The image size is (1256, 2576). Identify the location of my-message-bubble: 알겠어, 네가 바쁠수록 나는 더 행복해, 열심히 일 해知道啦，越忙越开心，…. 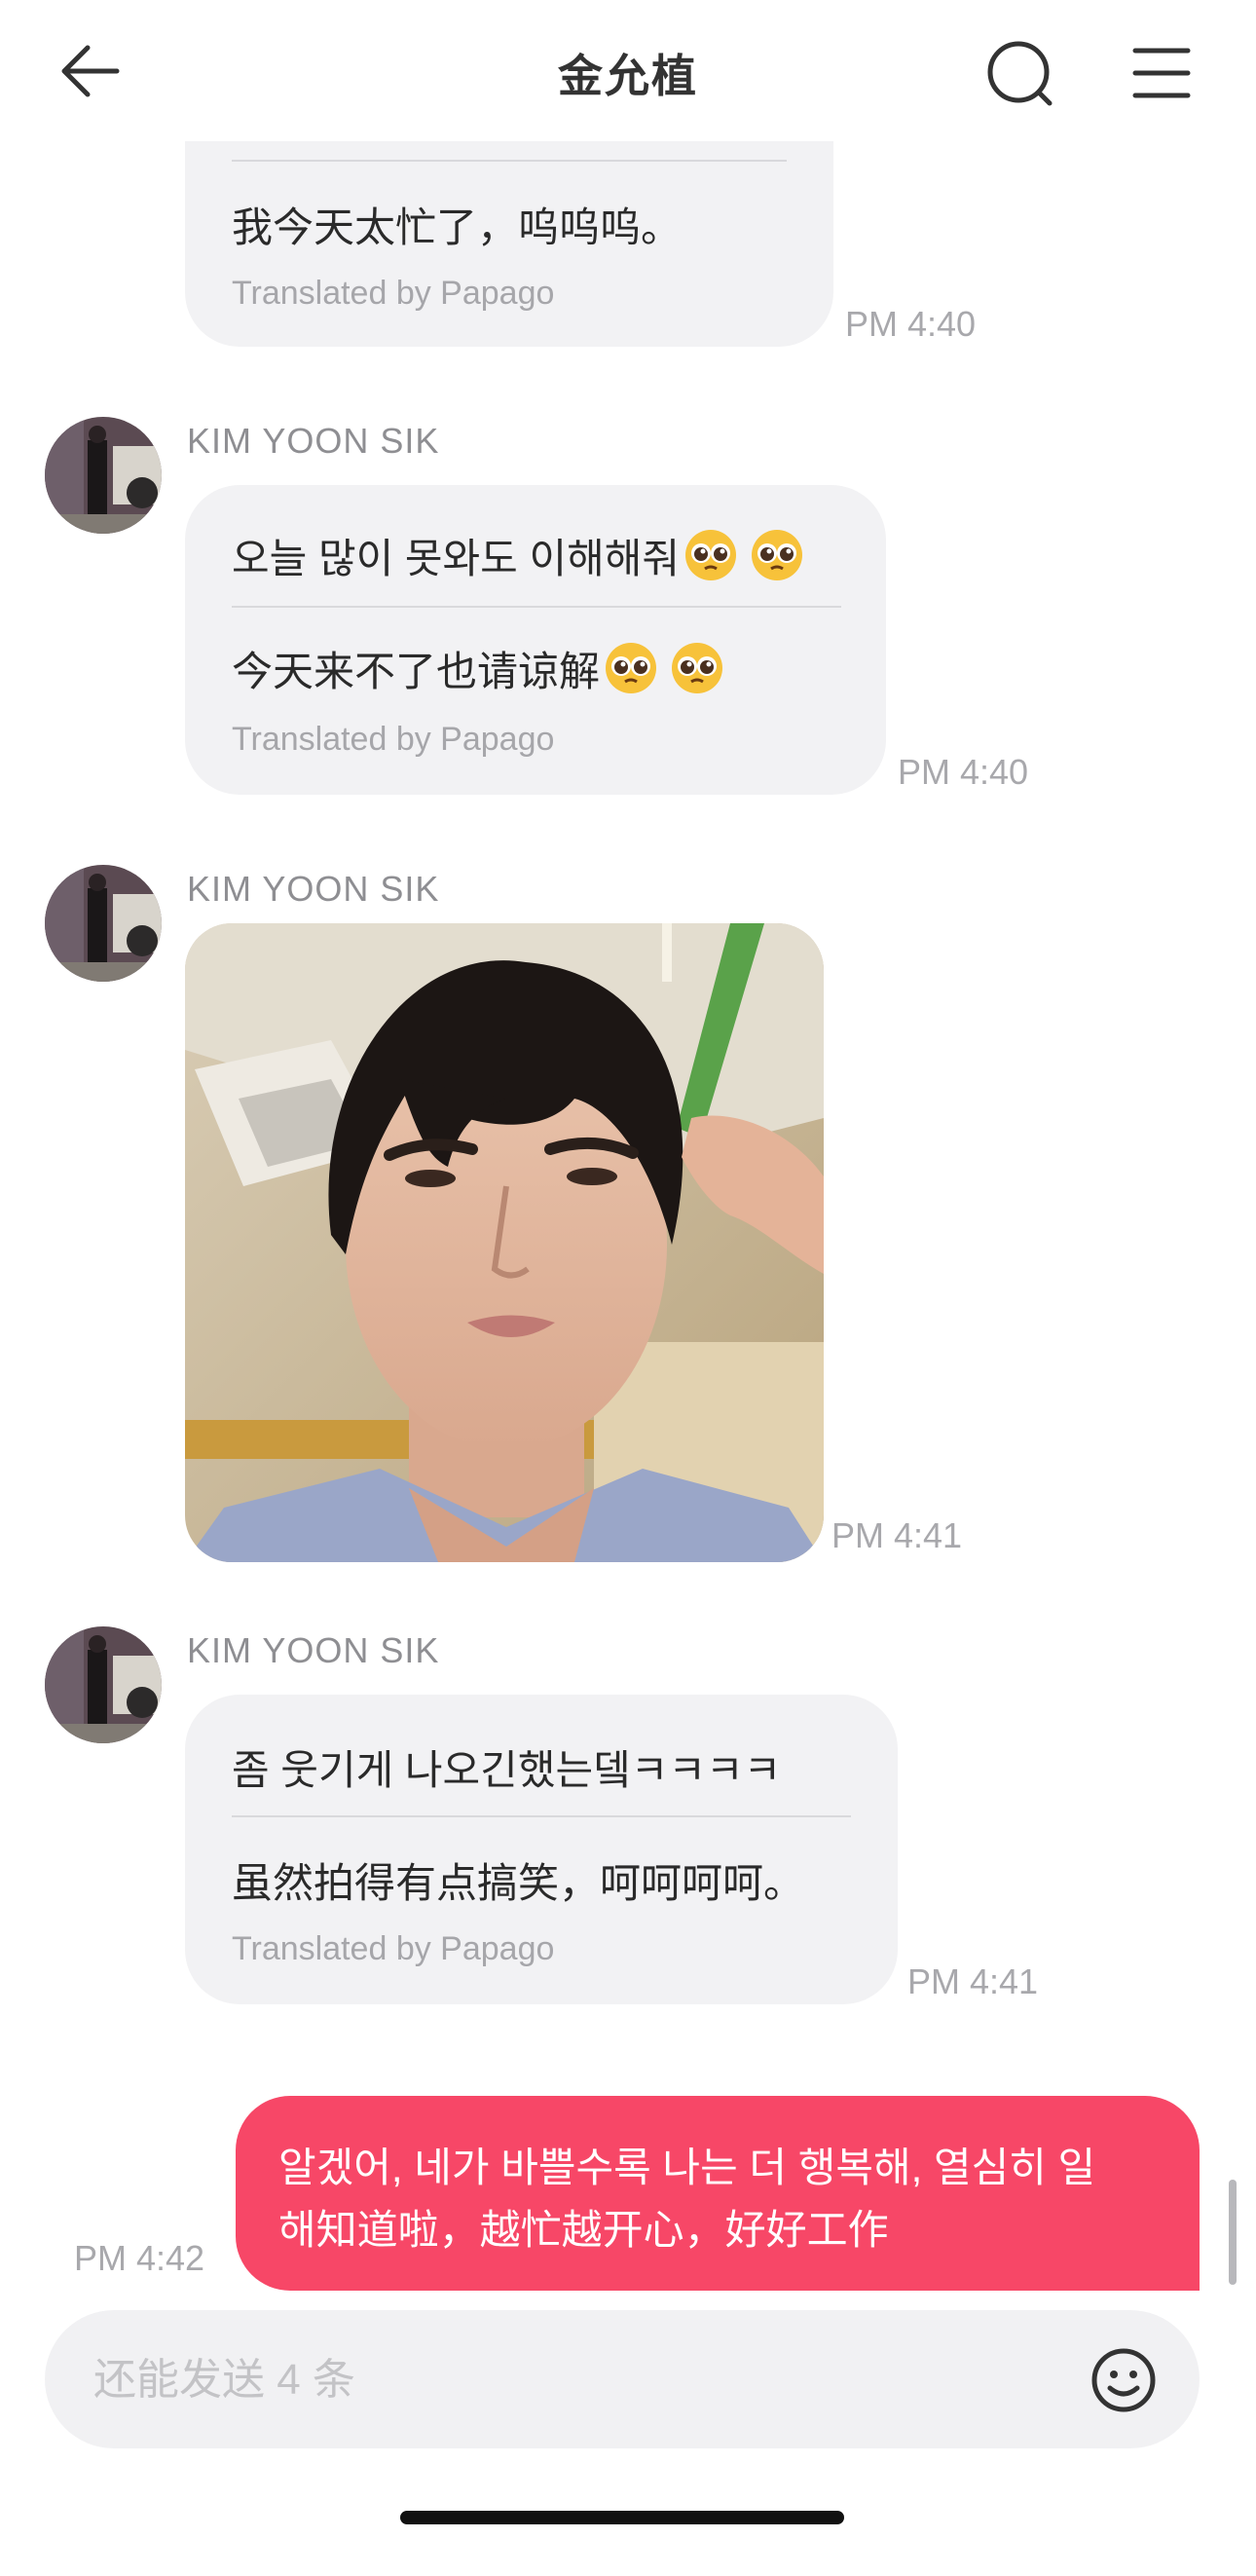
(718, 2193).